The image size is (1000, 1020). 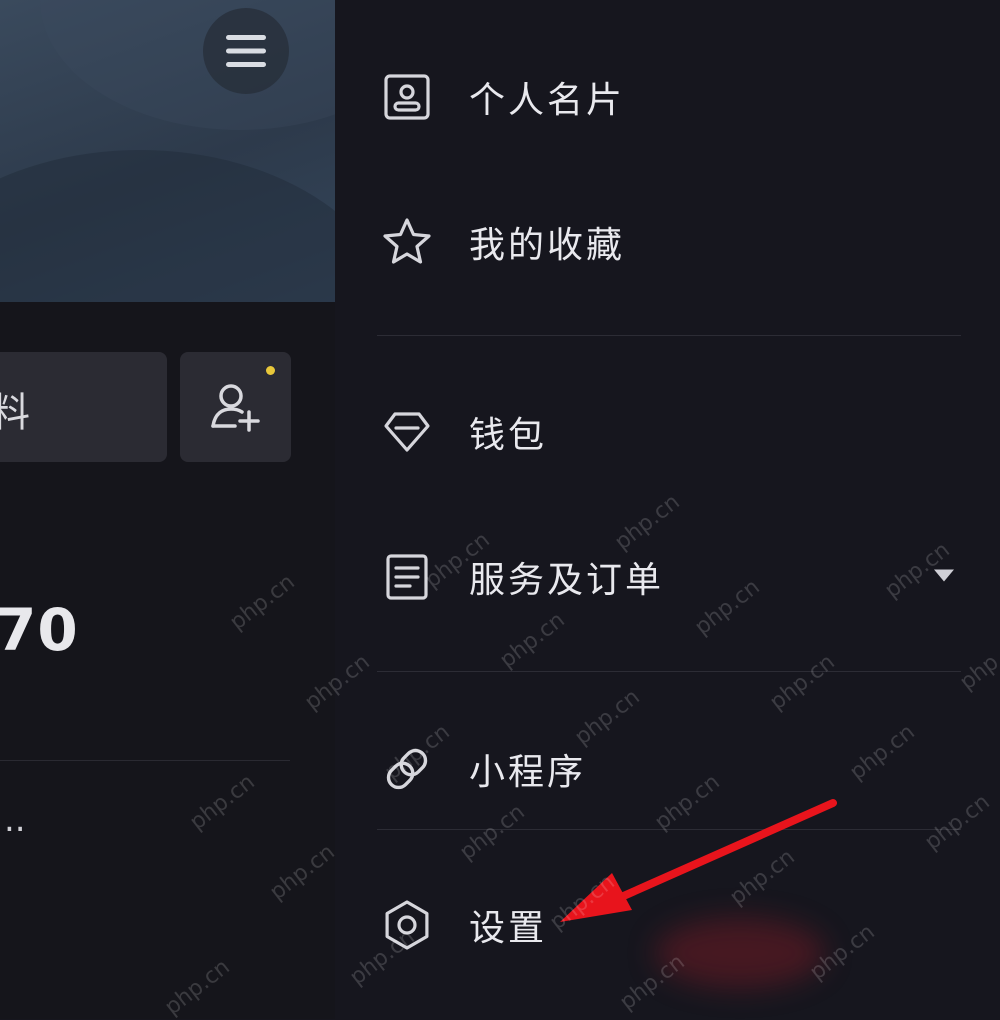 What do you see at coordinates (567, 580) in the screenshot?
I see `menu-label: 服务及订单` at bounding box center [567, 580].